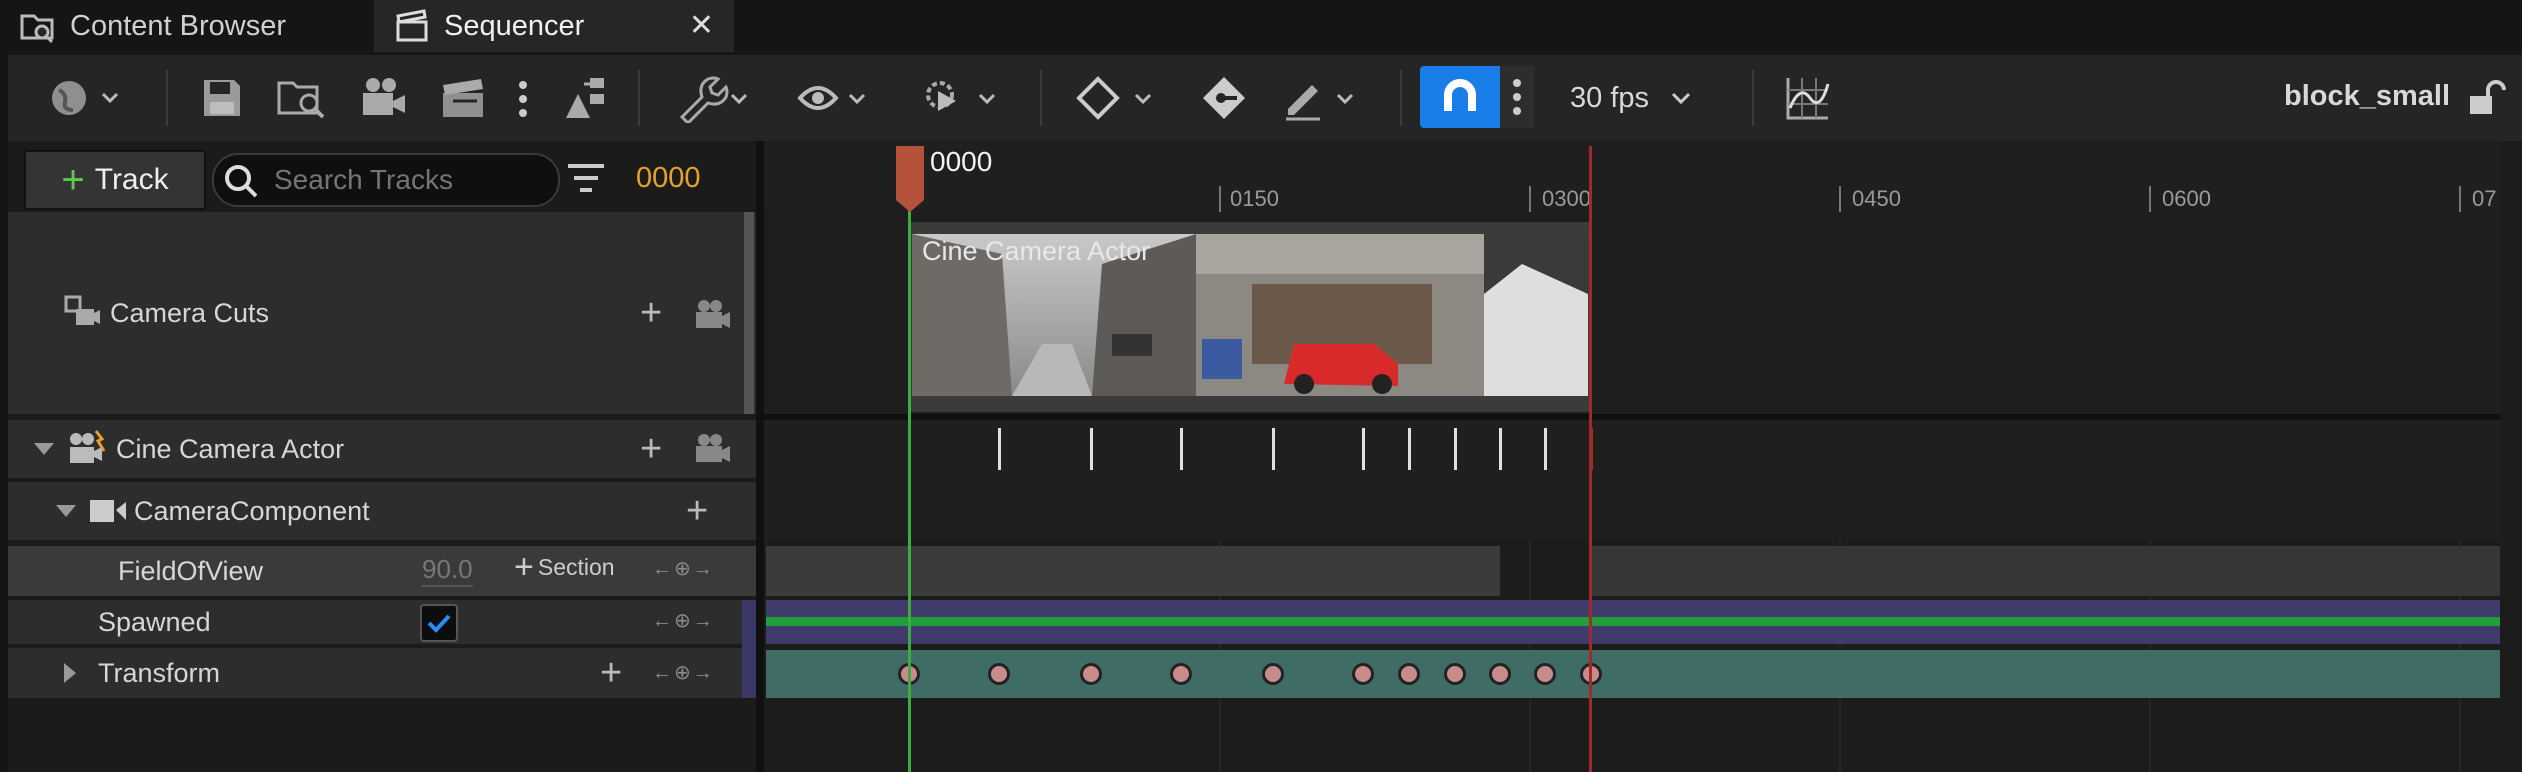 Image resolution: width=2522 pixels, height=772 pixels. Describe the element at coordinates (910, 179) in the screenshot. I see `playhead` at that location.